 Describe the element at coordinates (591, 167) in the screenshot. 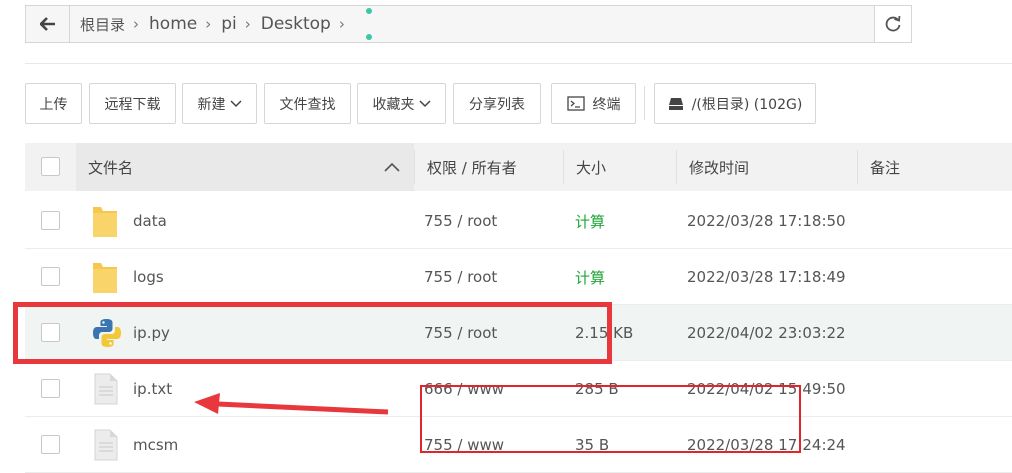

I see `size-header-label: 大小` at that location.